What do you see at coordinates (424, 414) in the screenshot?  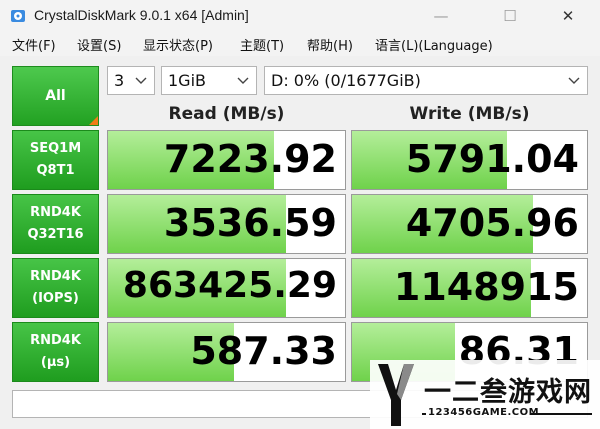 I see `watermark-rule-left` at bounding box center [424, 414].